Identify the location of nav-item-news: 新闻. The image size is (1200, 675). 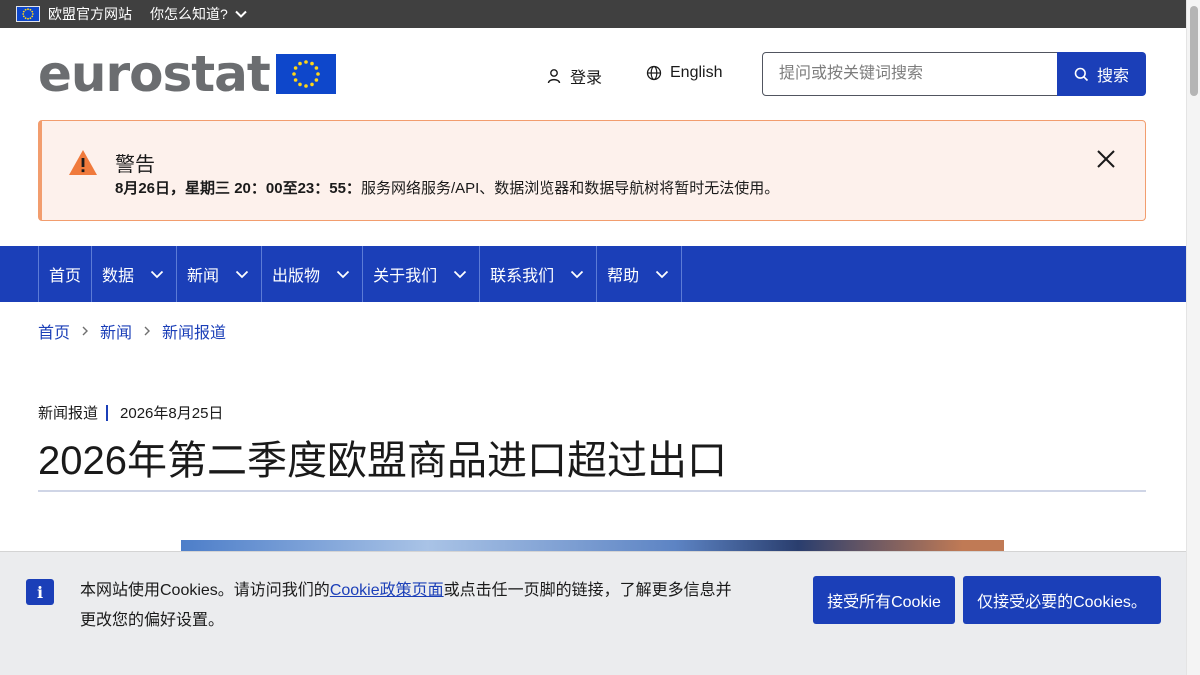
(218, 274).